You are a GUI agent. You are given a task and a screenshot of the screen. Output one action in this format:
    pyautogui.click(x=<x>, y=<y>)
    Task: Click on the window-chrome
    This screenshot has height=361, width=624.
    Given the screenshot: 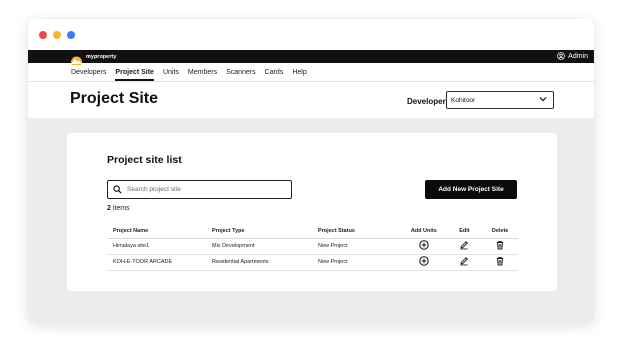 What is the action you would take?
    pyautogui.click(x=311, y=34)
    